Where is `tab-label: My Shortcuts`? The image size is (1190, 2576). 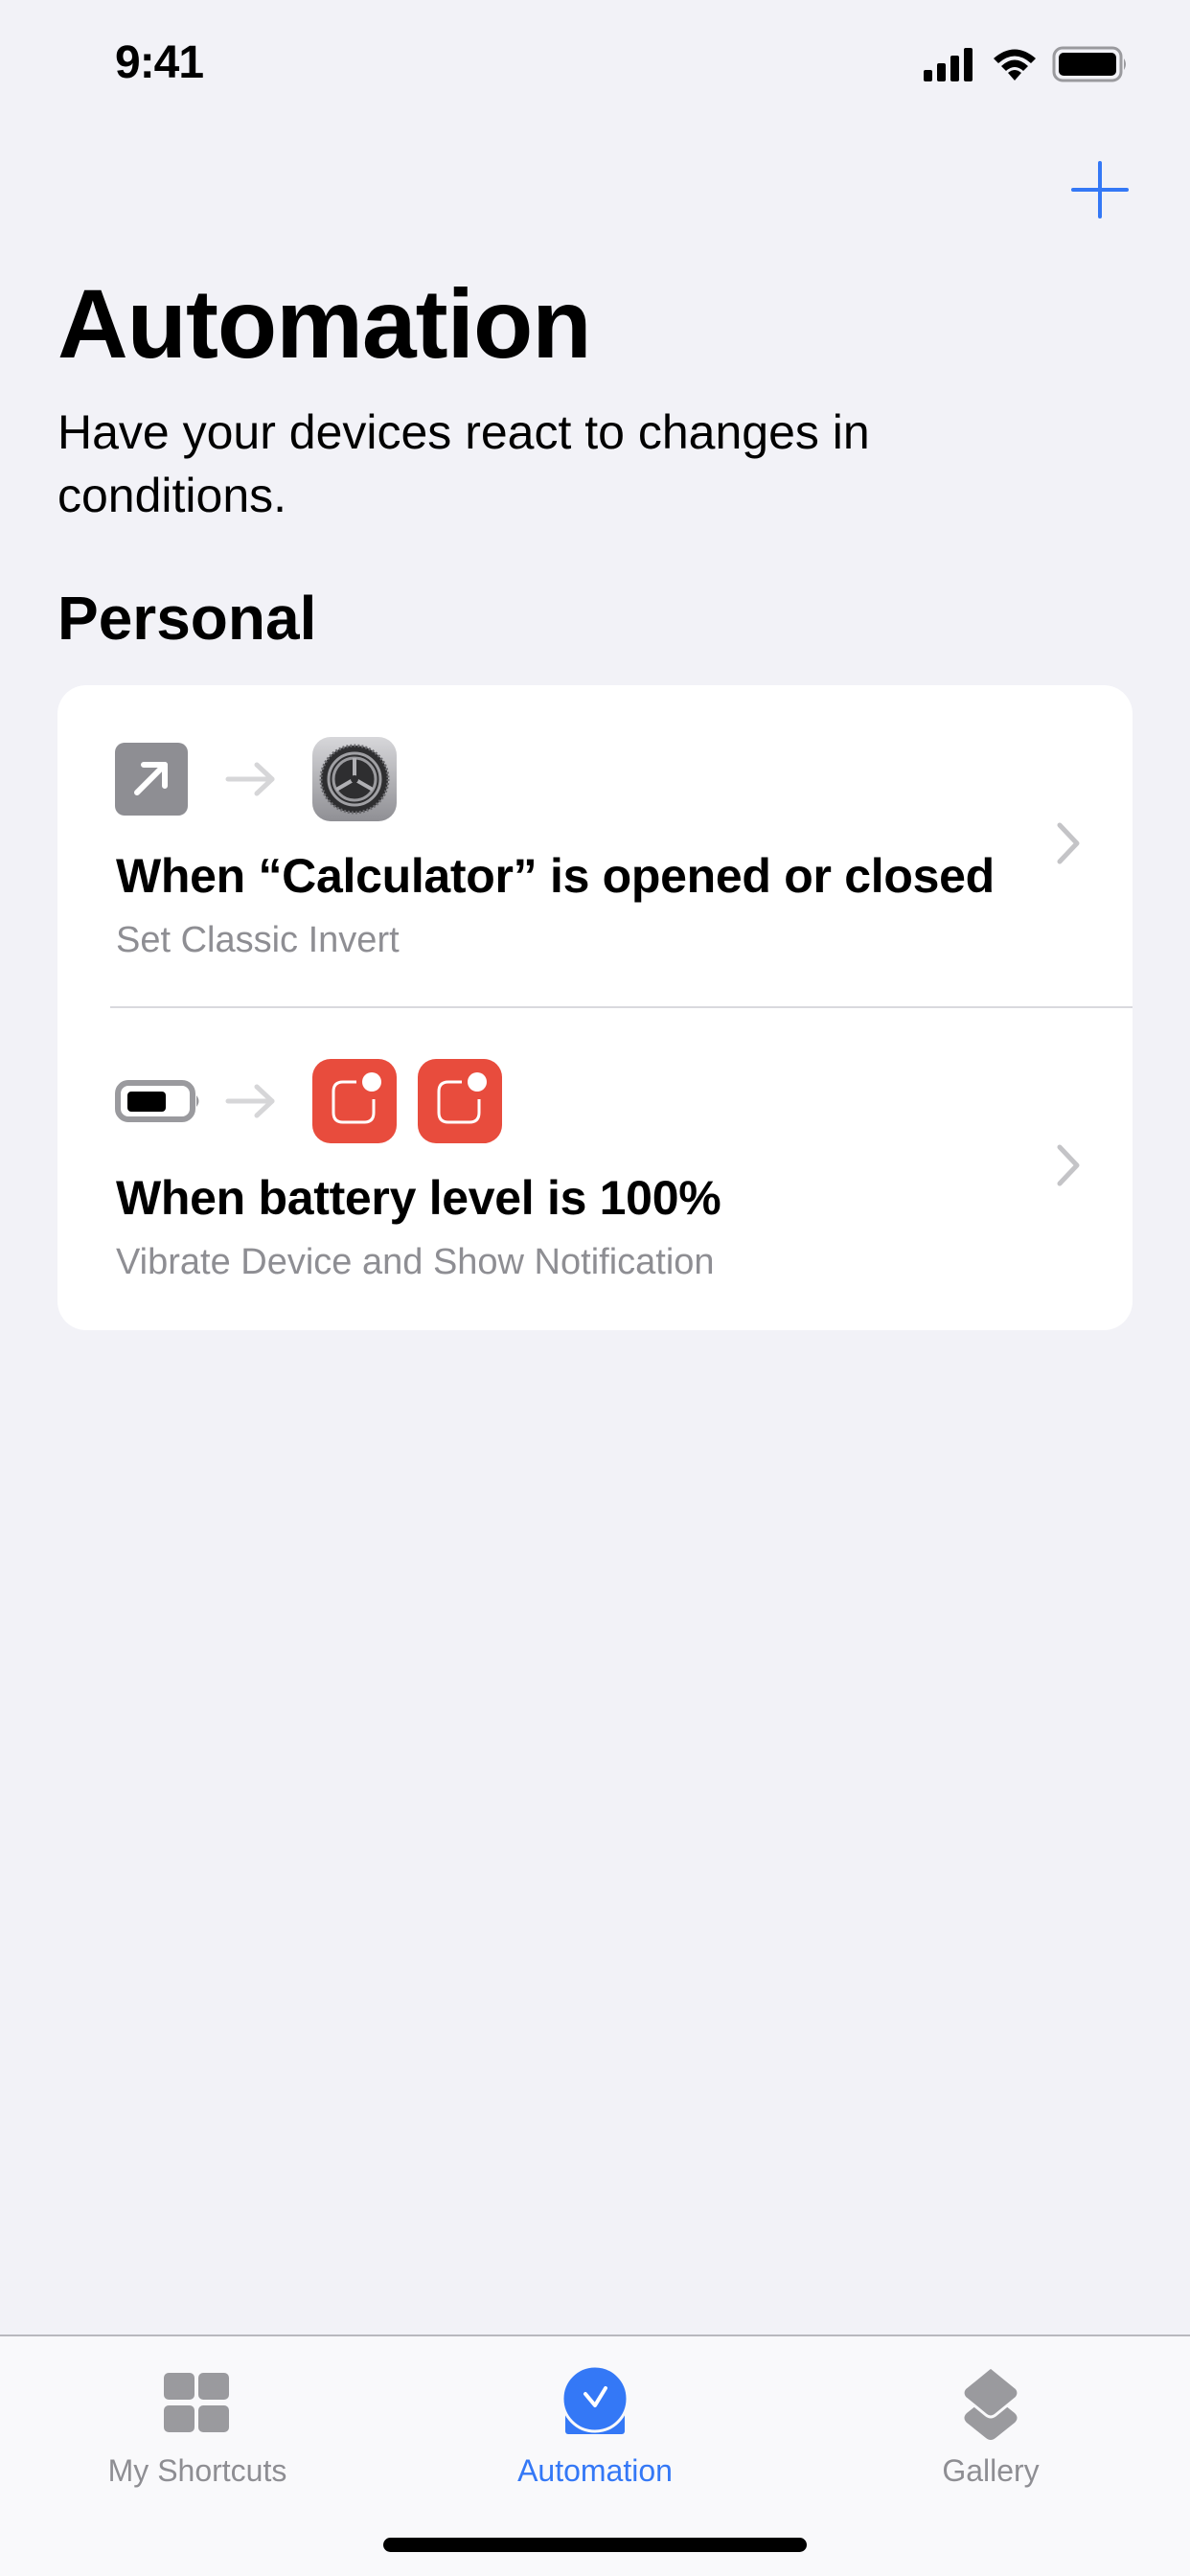 tab-label: My Shortcuts is located at coordinates (197, 2470).